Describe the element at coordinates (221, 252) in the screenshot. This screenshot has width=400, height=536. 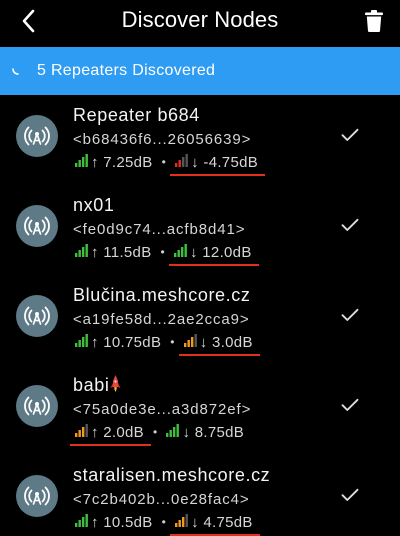
I see `downlink-snr-value: ↓ 12.0dB` at that location.